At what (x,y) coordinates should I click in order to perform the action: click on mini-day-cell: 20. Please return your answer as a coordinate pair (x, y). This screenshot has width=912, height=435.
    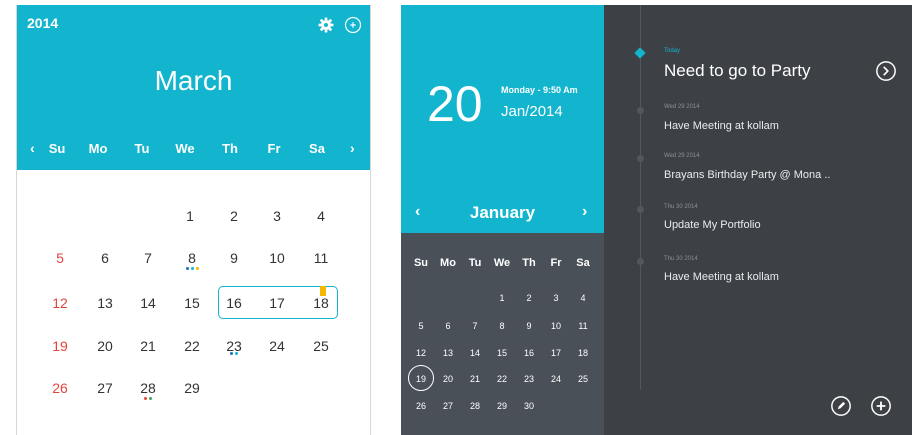
    Looking at the image, I should click on (448, 379).